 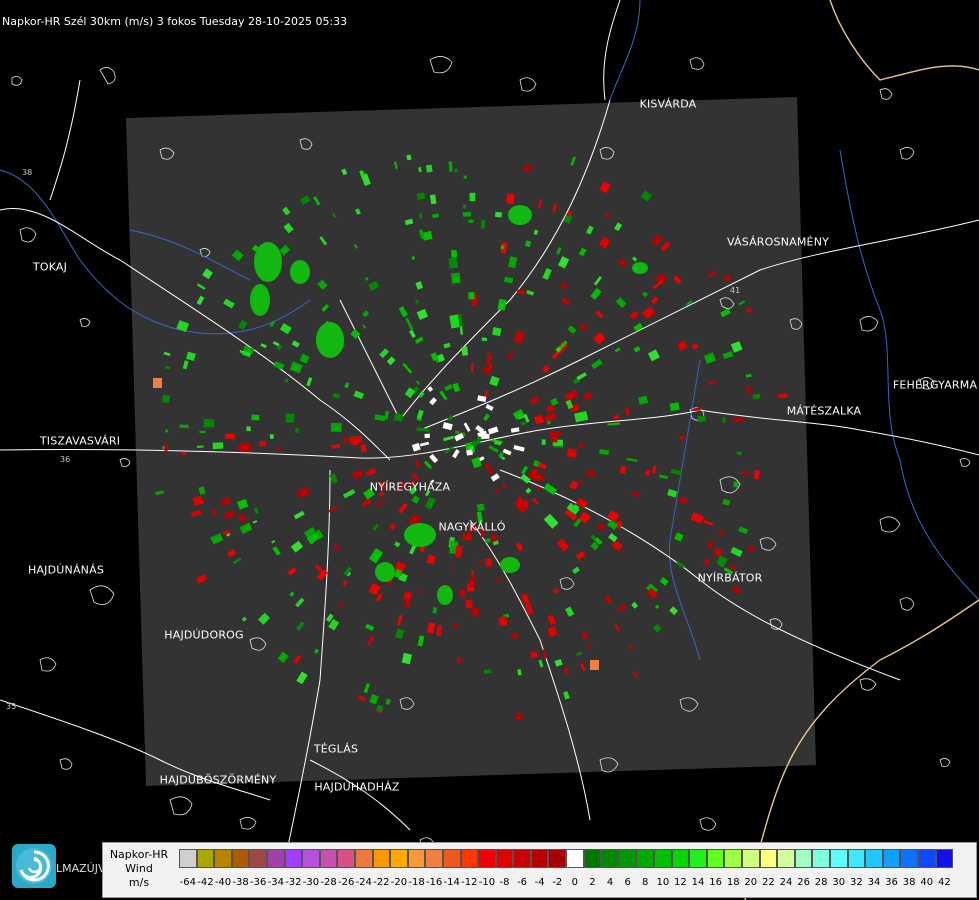 I want to click on radar-echo-orange, so click(x=594, y=665).